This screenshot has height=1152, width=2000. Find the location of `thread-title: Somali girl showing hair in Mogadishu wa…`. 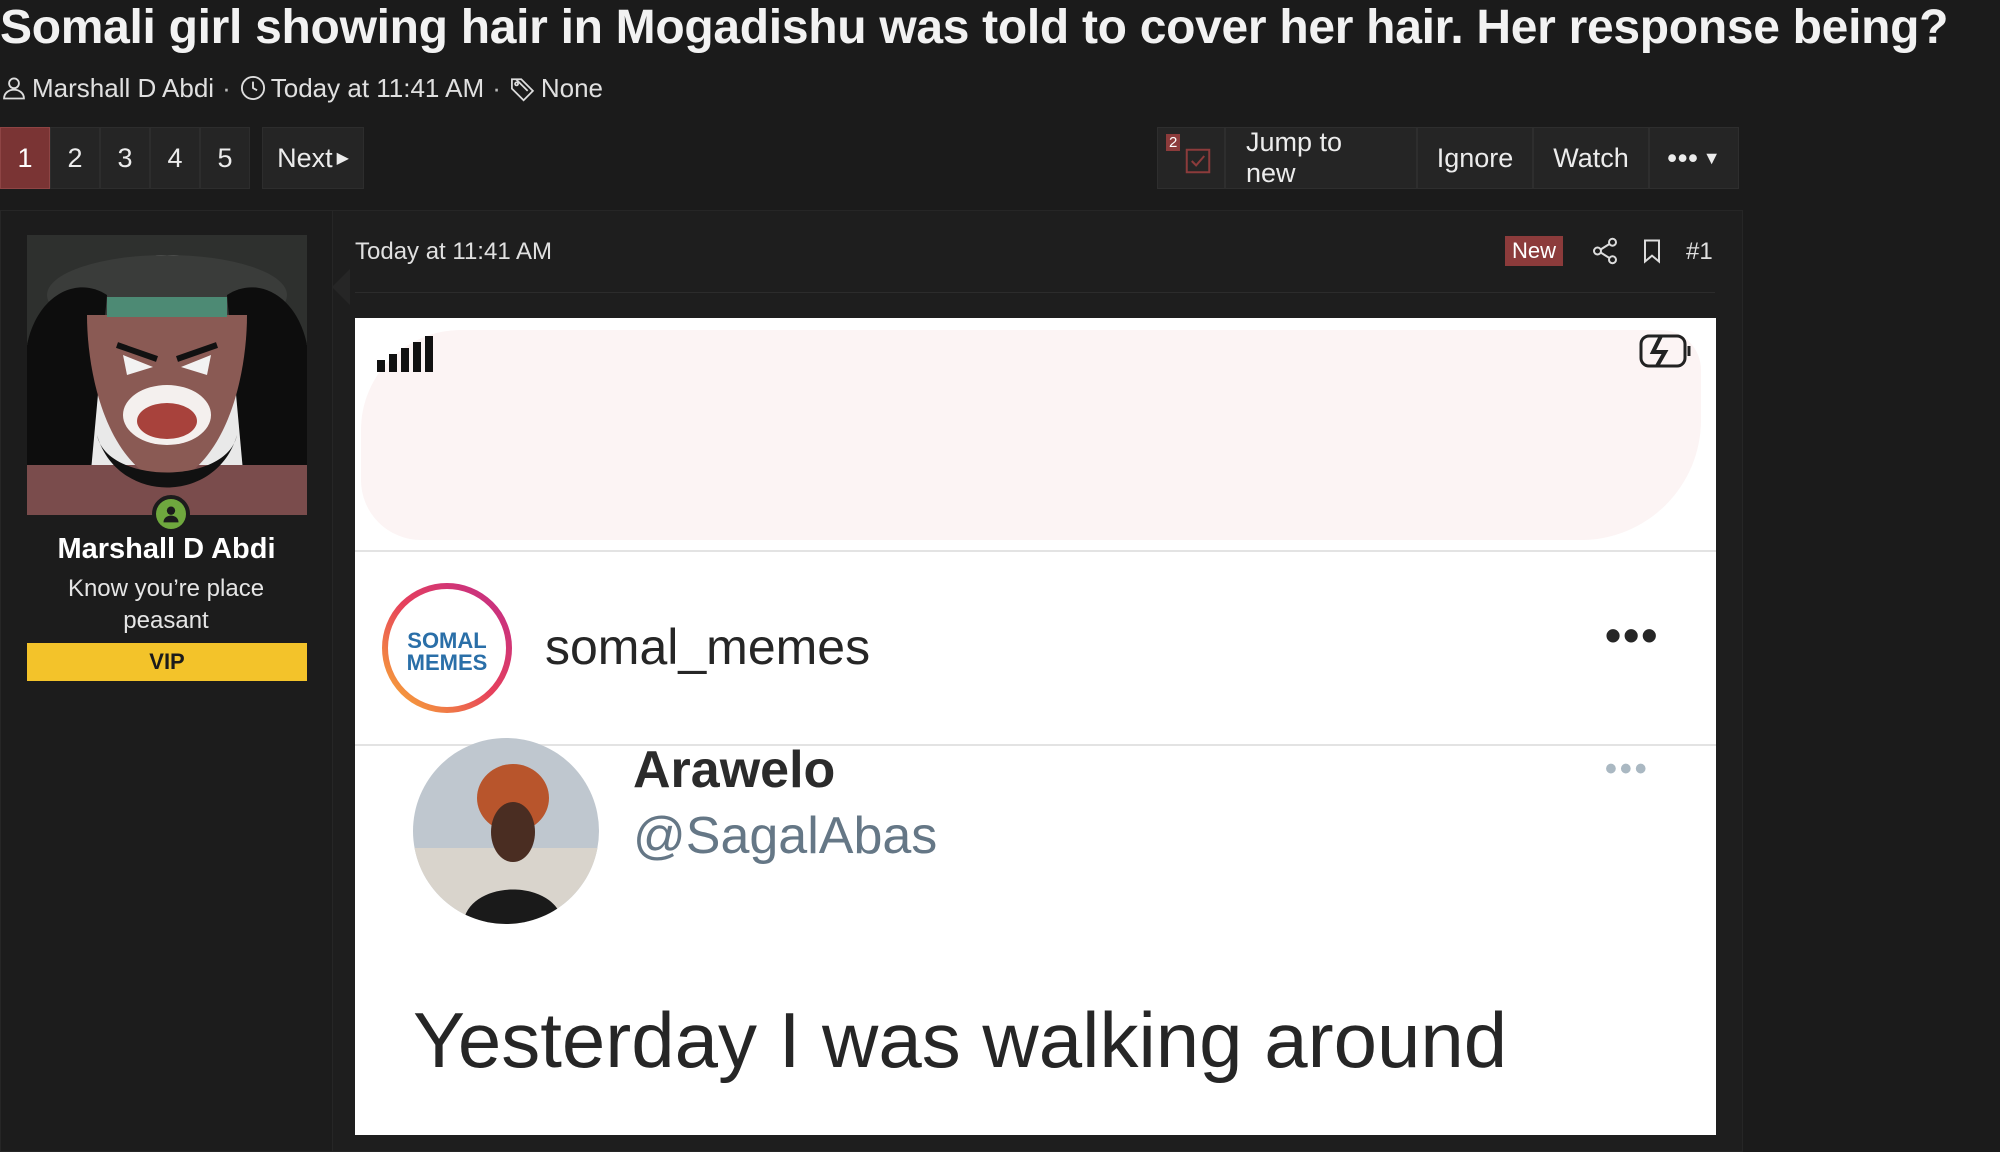

thread-title: Somali girl showing hair in Mogadishu wa… is located at coordinates (974, 27).